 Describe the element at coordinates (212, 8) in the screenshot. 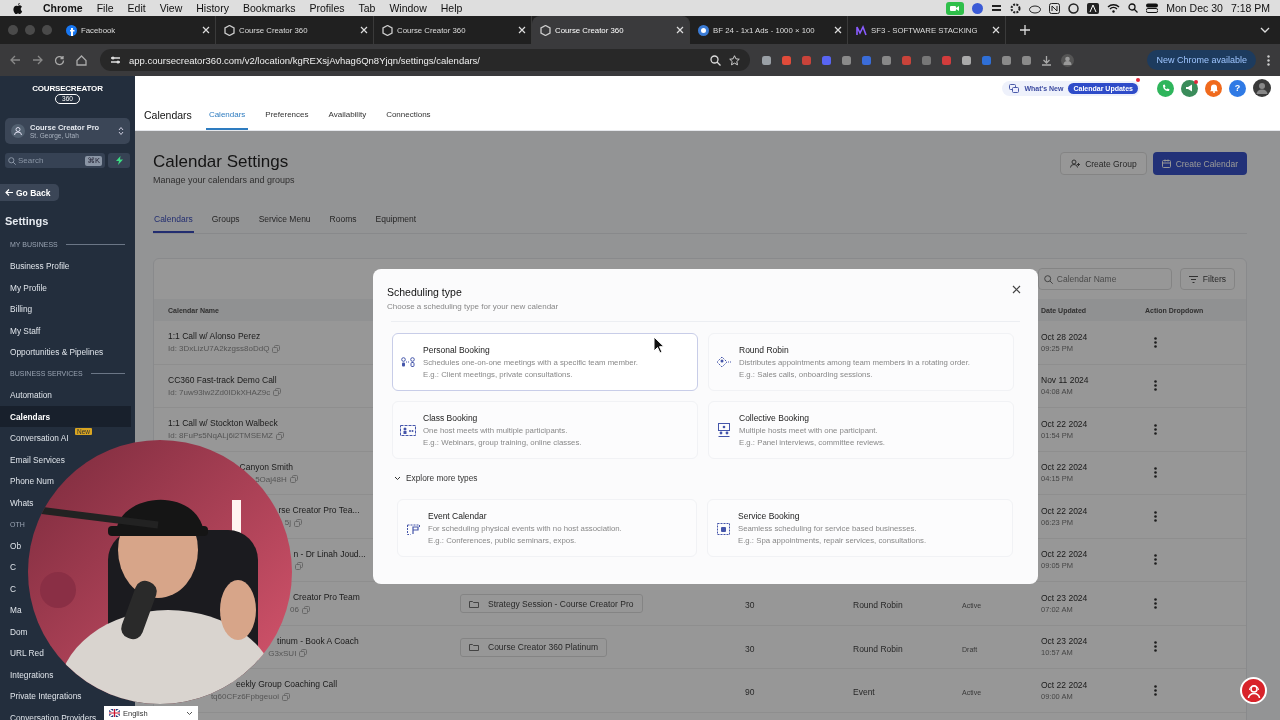

I see `menu-item: History` at that location.